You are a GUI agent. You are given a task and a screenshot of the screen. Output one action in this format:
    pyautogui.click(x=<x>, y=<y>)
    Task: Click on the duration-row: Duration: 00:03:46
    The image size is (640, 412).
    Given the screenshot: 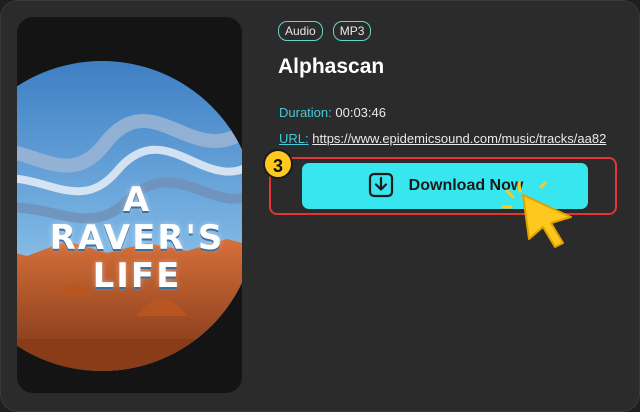 What is the action you would take?
    pyautogui.click(x=332, y=112)
    